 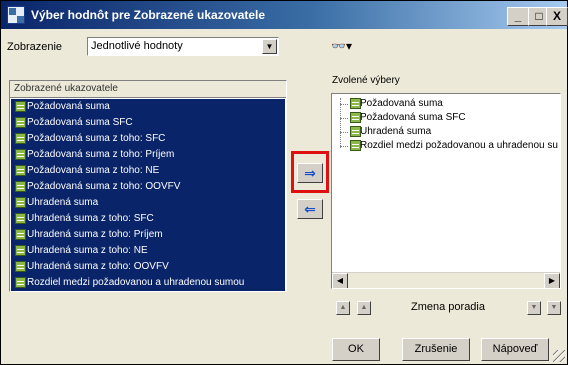 What do you see at coordinates (340, 123) in the screenshot?
I see `tree-line` at bounding box center [340, 123].